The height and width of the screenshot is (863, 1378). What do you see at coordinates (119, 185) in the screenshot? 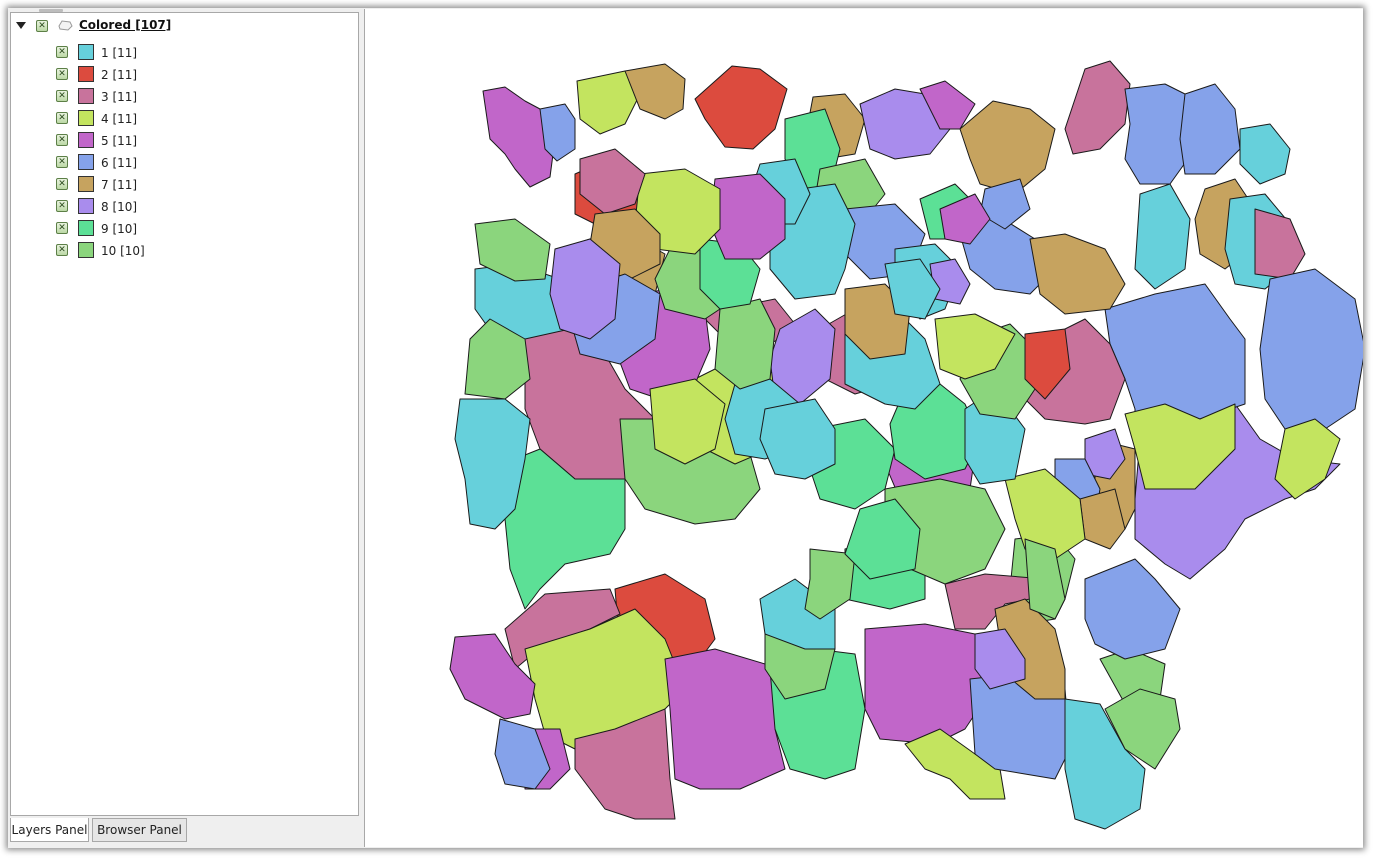
I see `class-label: 7 [11]` at bounding box center [119, 185].